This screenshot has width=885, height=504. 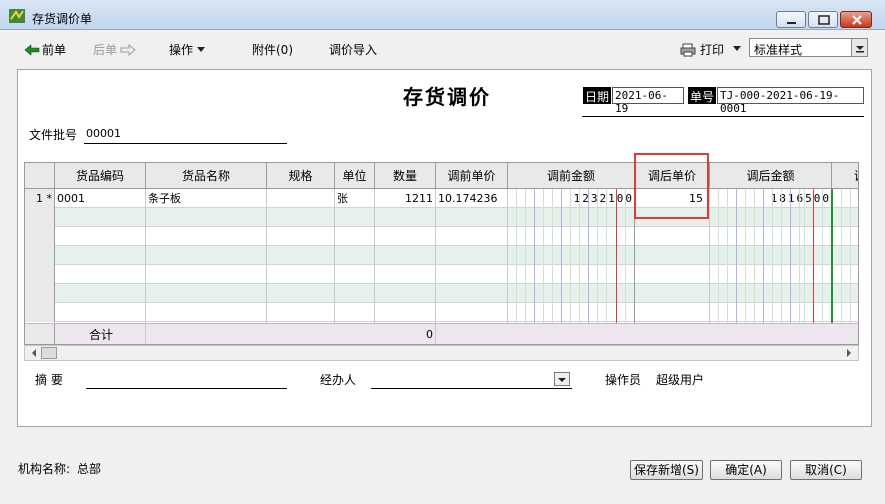 I want to click on date-label: 日期, so click(x=597, y=95).